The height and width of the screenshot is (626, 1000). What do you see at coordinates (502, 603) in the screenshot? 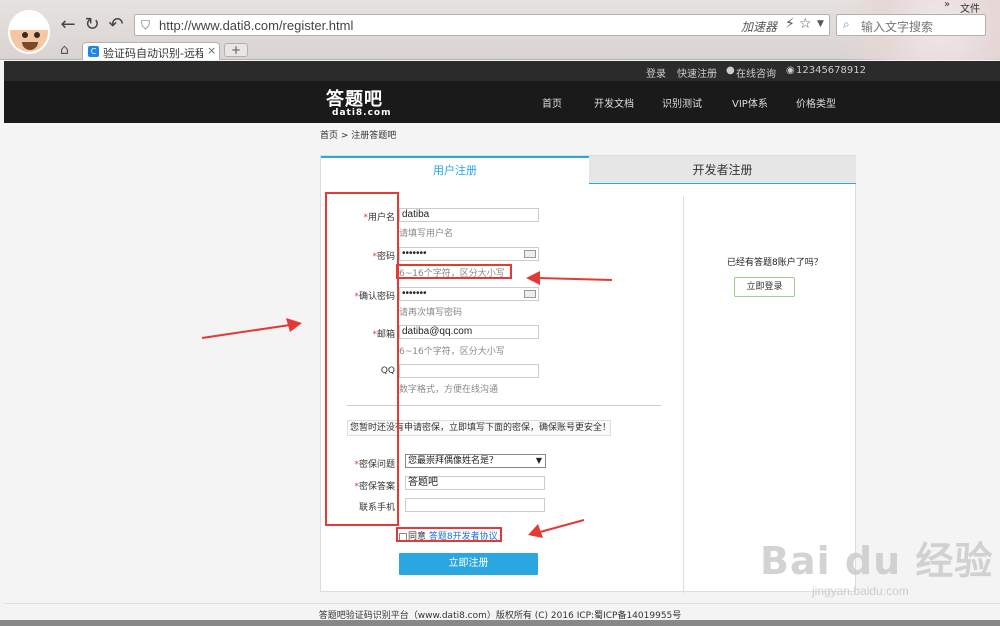
I see `footer-divider` at bounding box center [502, 603].